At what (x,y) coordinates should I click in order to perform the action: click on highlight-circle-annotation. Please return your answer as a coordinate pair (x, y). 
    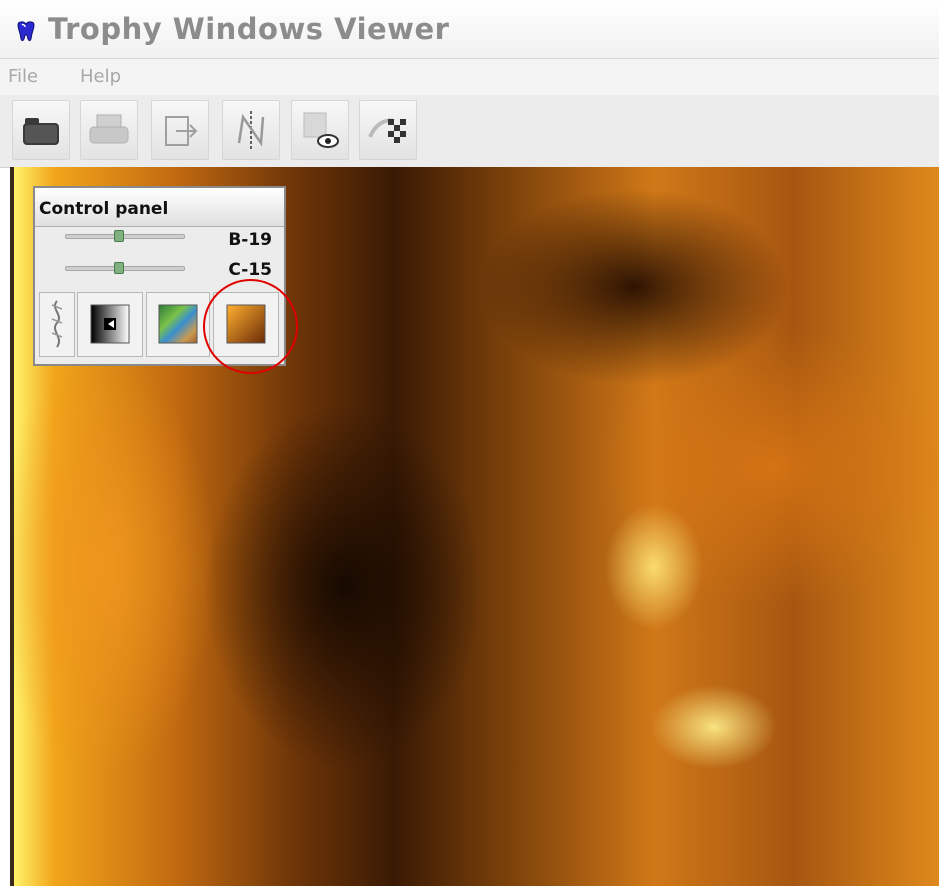
    Looking at the image, I should click on (250, 326).